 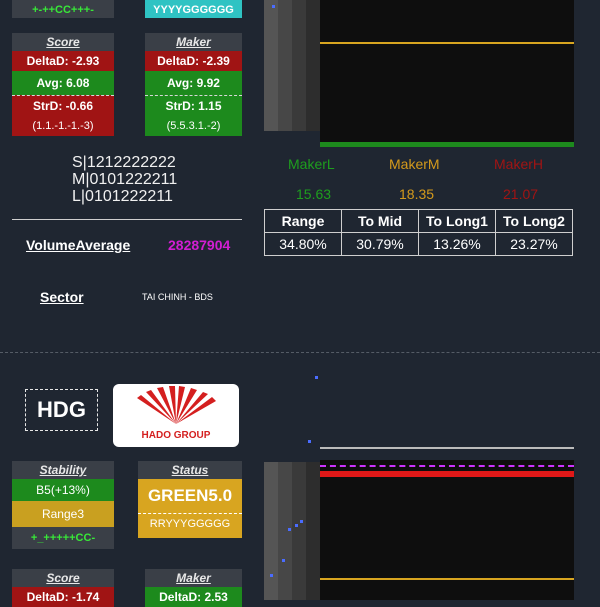 I want to click on price-chart-top, so click(x=419, y=75).